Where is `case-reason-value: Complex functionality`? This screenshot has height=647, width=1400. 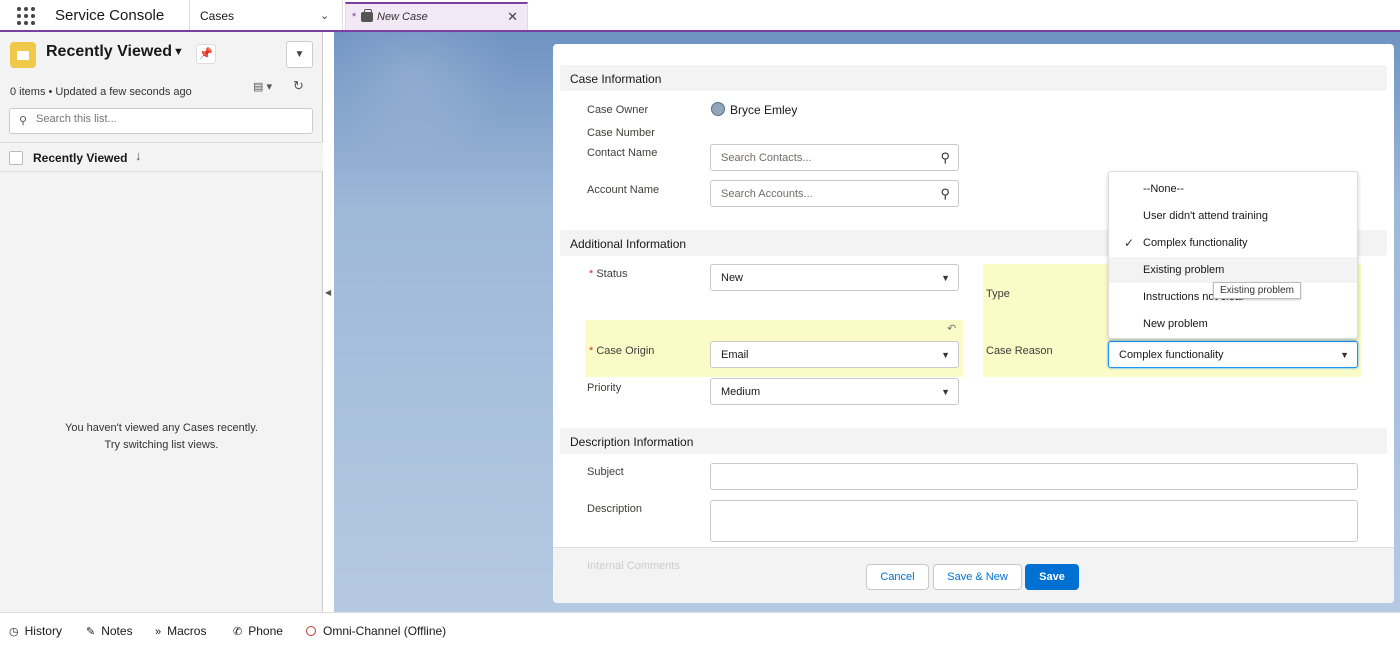 case-reason-value: Complex functionality is located at coordinates (1171, 355).